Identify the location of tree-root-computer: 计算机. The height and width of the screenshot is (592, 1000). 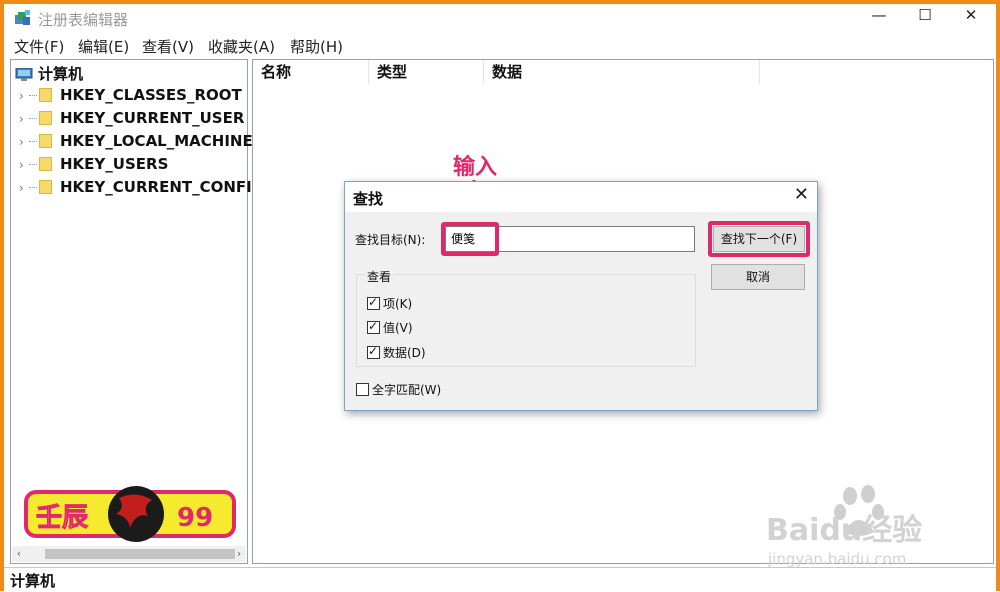
(49, 73).